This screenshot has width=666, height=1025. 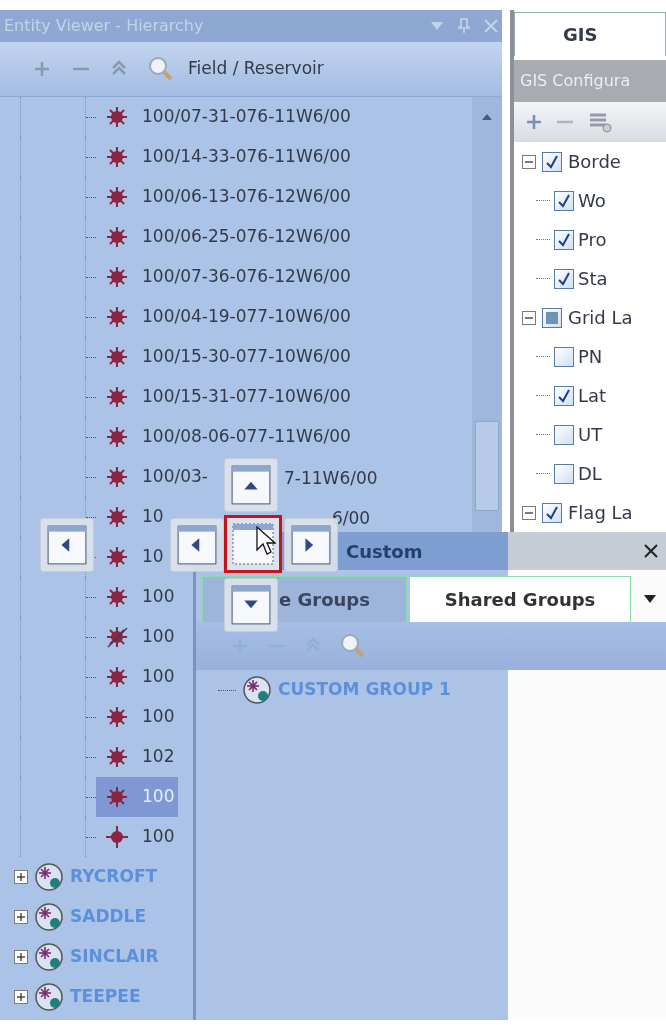 What do you see at coordinates (590, 473) in the screenshot?
I see `layer-label: DL` at bounding box center [590, 473].